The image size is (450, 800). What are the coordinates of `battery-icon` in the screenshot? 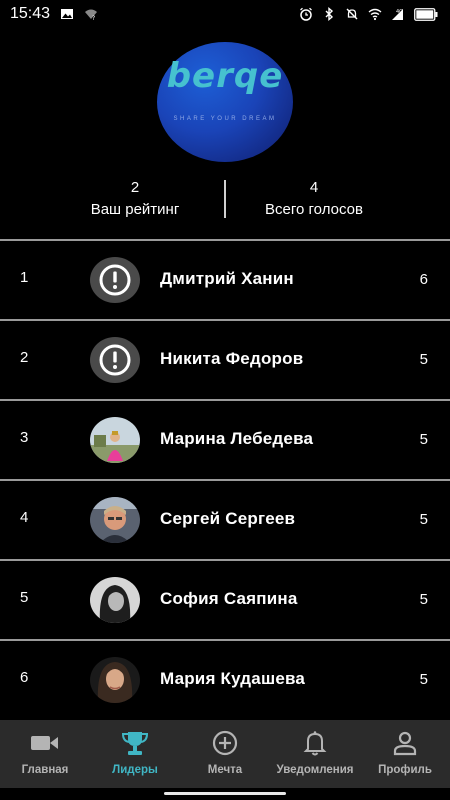 It's located at (426, 14).